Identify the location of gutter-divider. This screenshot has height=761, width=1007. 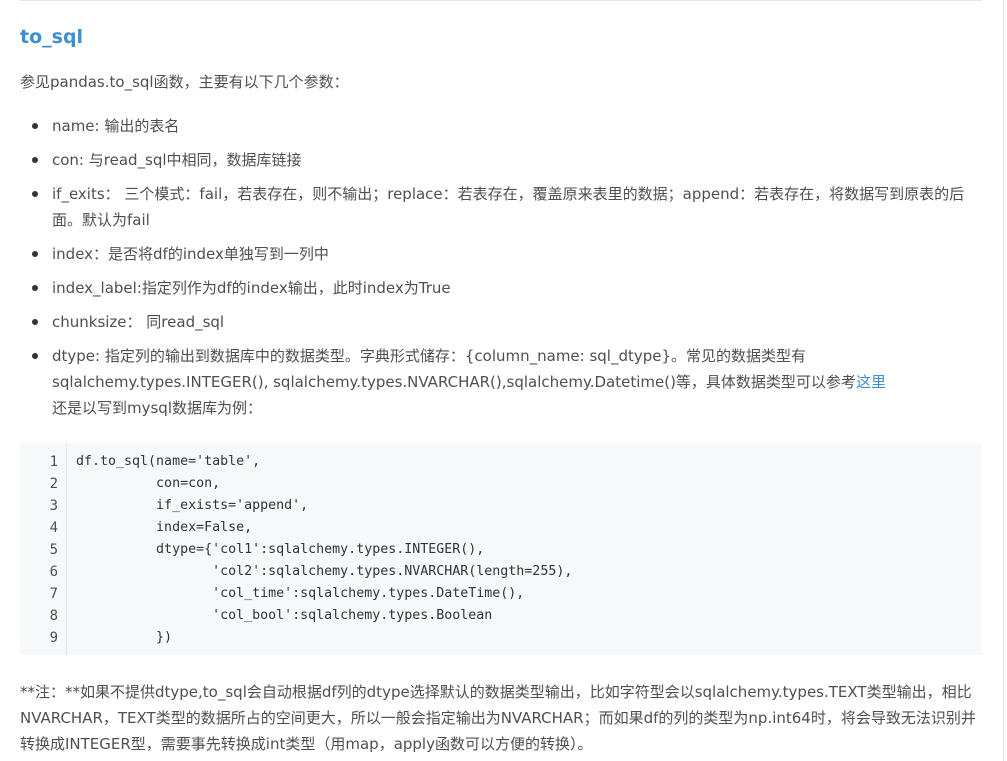
(66, 549).